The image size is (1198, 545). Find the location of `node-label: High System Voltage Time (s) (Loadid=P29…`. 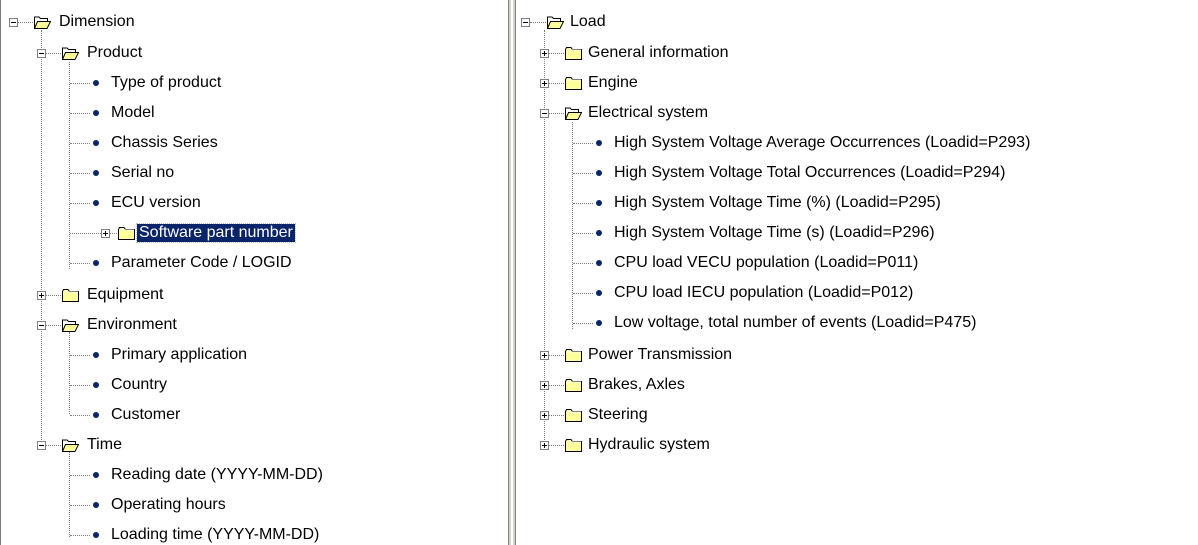

node-label: High System Voltage Time (s) (Loadid=P29… is located at coordinates (774, 232).